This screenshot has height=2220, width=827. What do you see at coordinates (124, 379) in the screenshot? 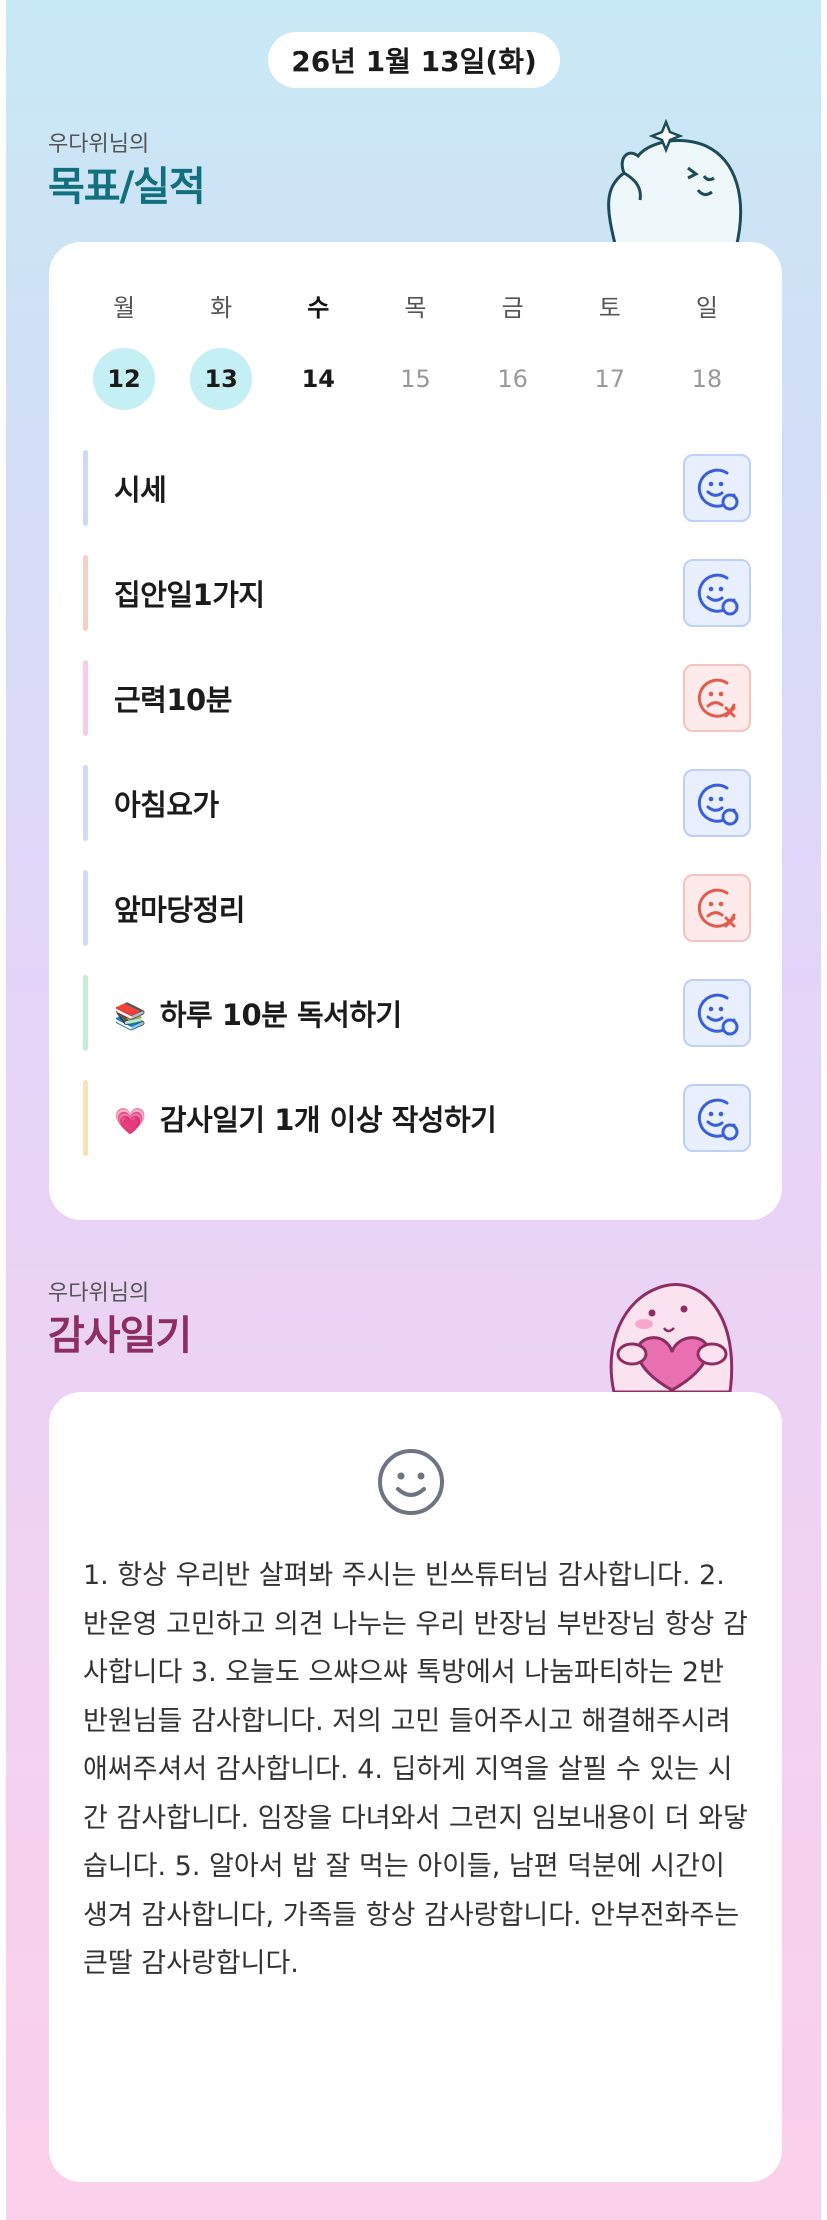
I see `date-12: 12` at bounding box center [124, 379].